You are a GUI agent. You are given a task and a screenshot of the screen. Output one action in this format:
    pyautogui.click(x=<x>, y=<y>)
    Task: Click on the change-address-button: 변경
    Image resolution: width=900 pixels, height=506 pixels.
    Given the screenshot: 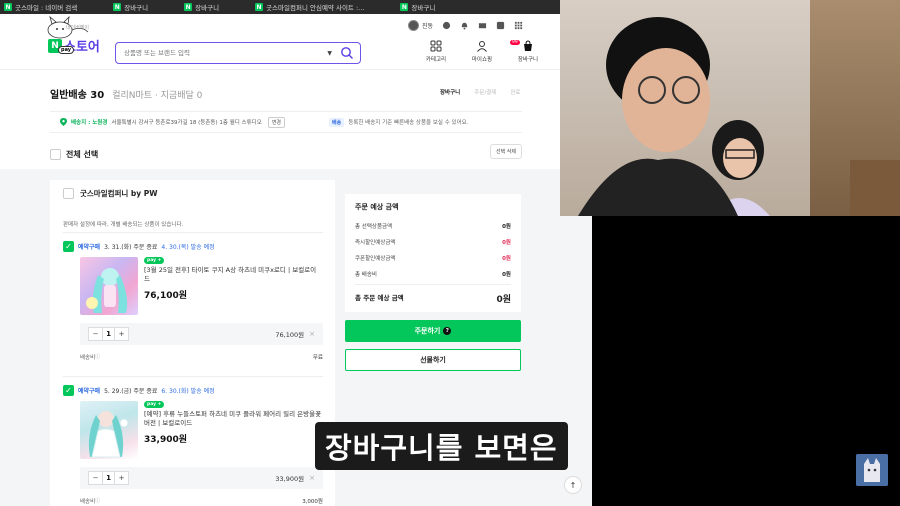 What is the action you would take?
    pyautogui.click(x=276, y=122)
    